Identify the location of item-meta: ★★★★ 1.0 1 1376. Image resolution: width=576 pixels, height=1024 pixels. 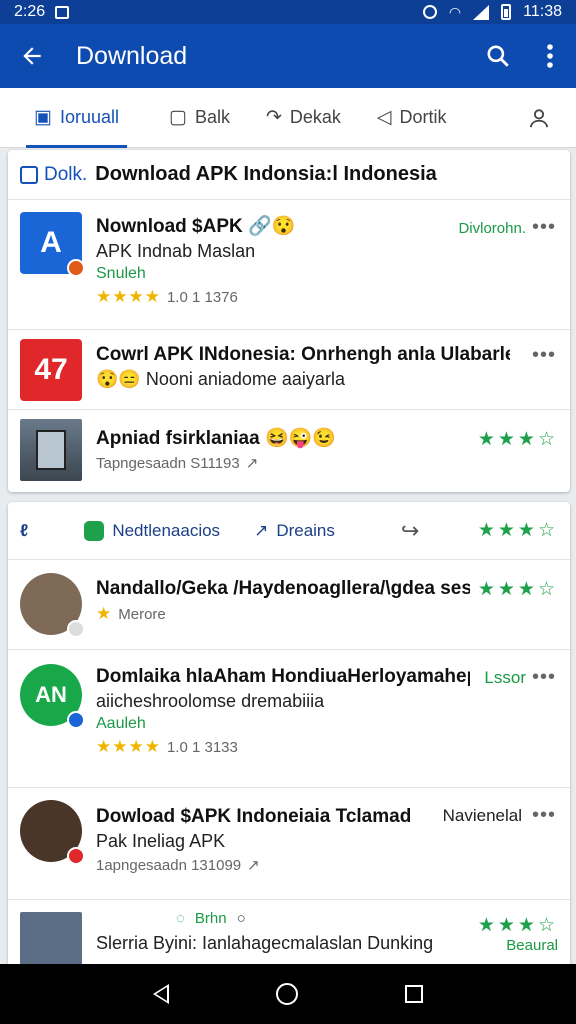
(303, 297).